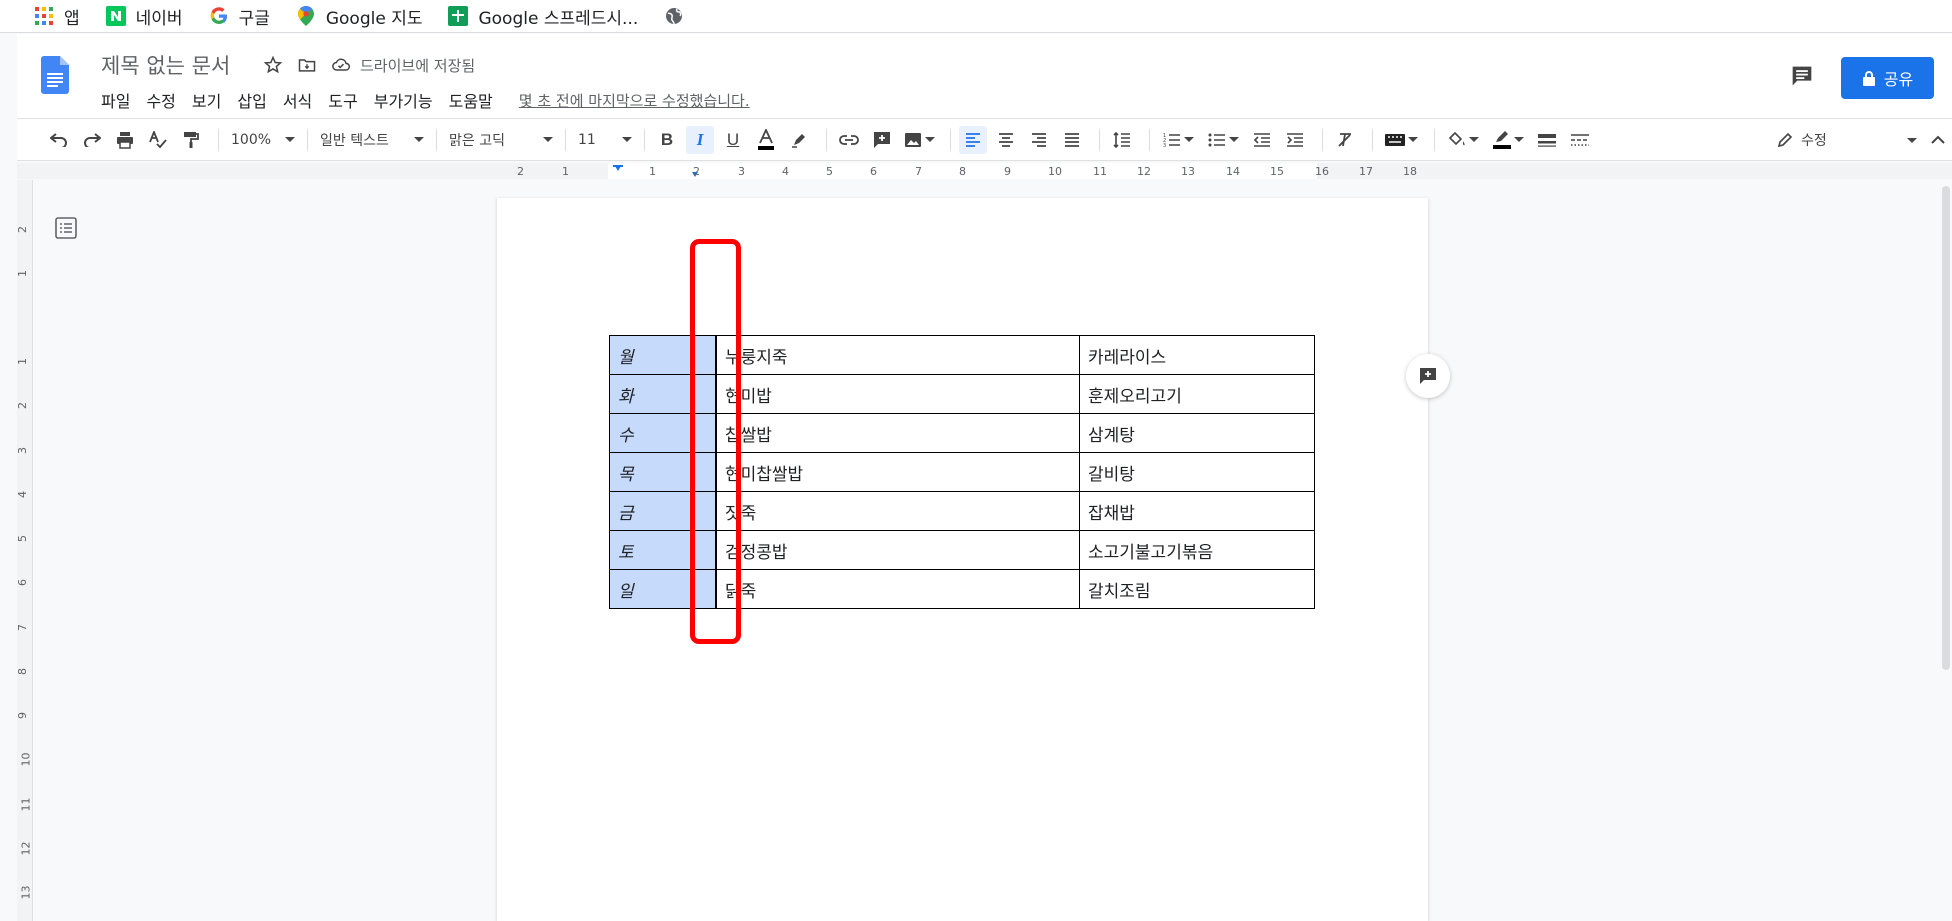 This screenshot has height=921, width=1952. Describe the element at coordinates (662, 394) in the screenshot. I see `day-cell: 화` at that location.